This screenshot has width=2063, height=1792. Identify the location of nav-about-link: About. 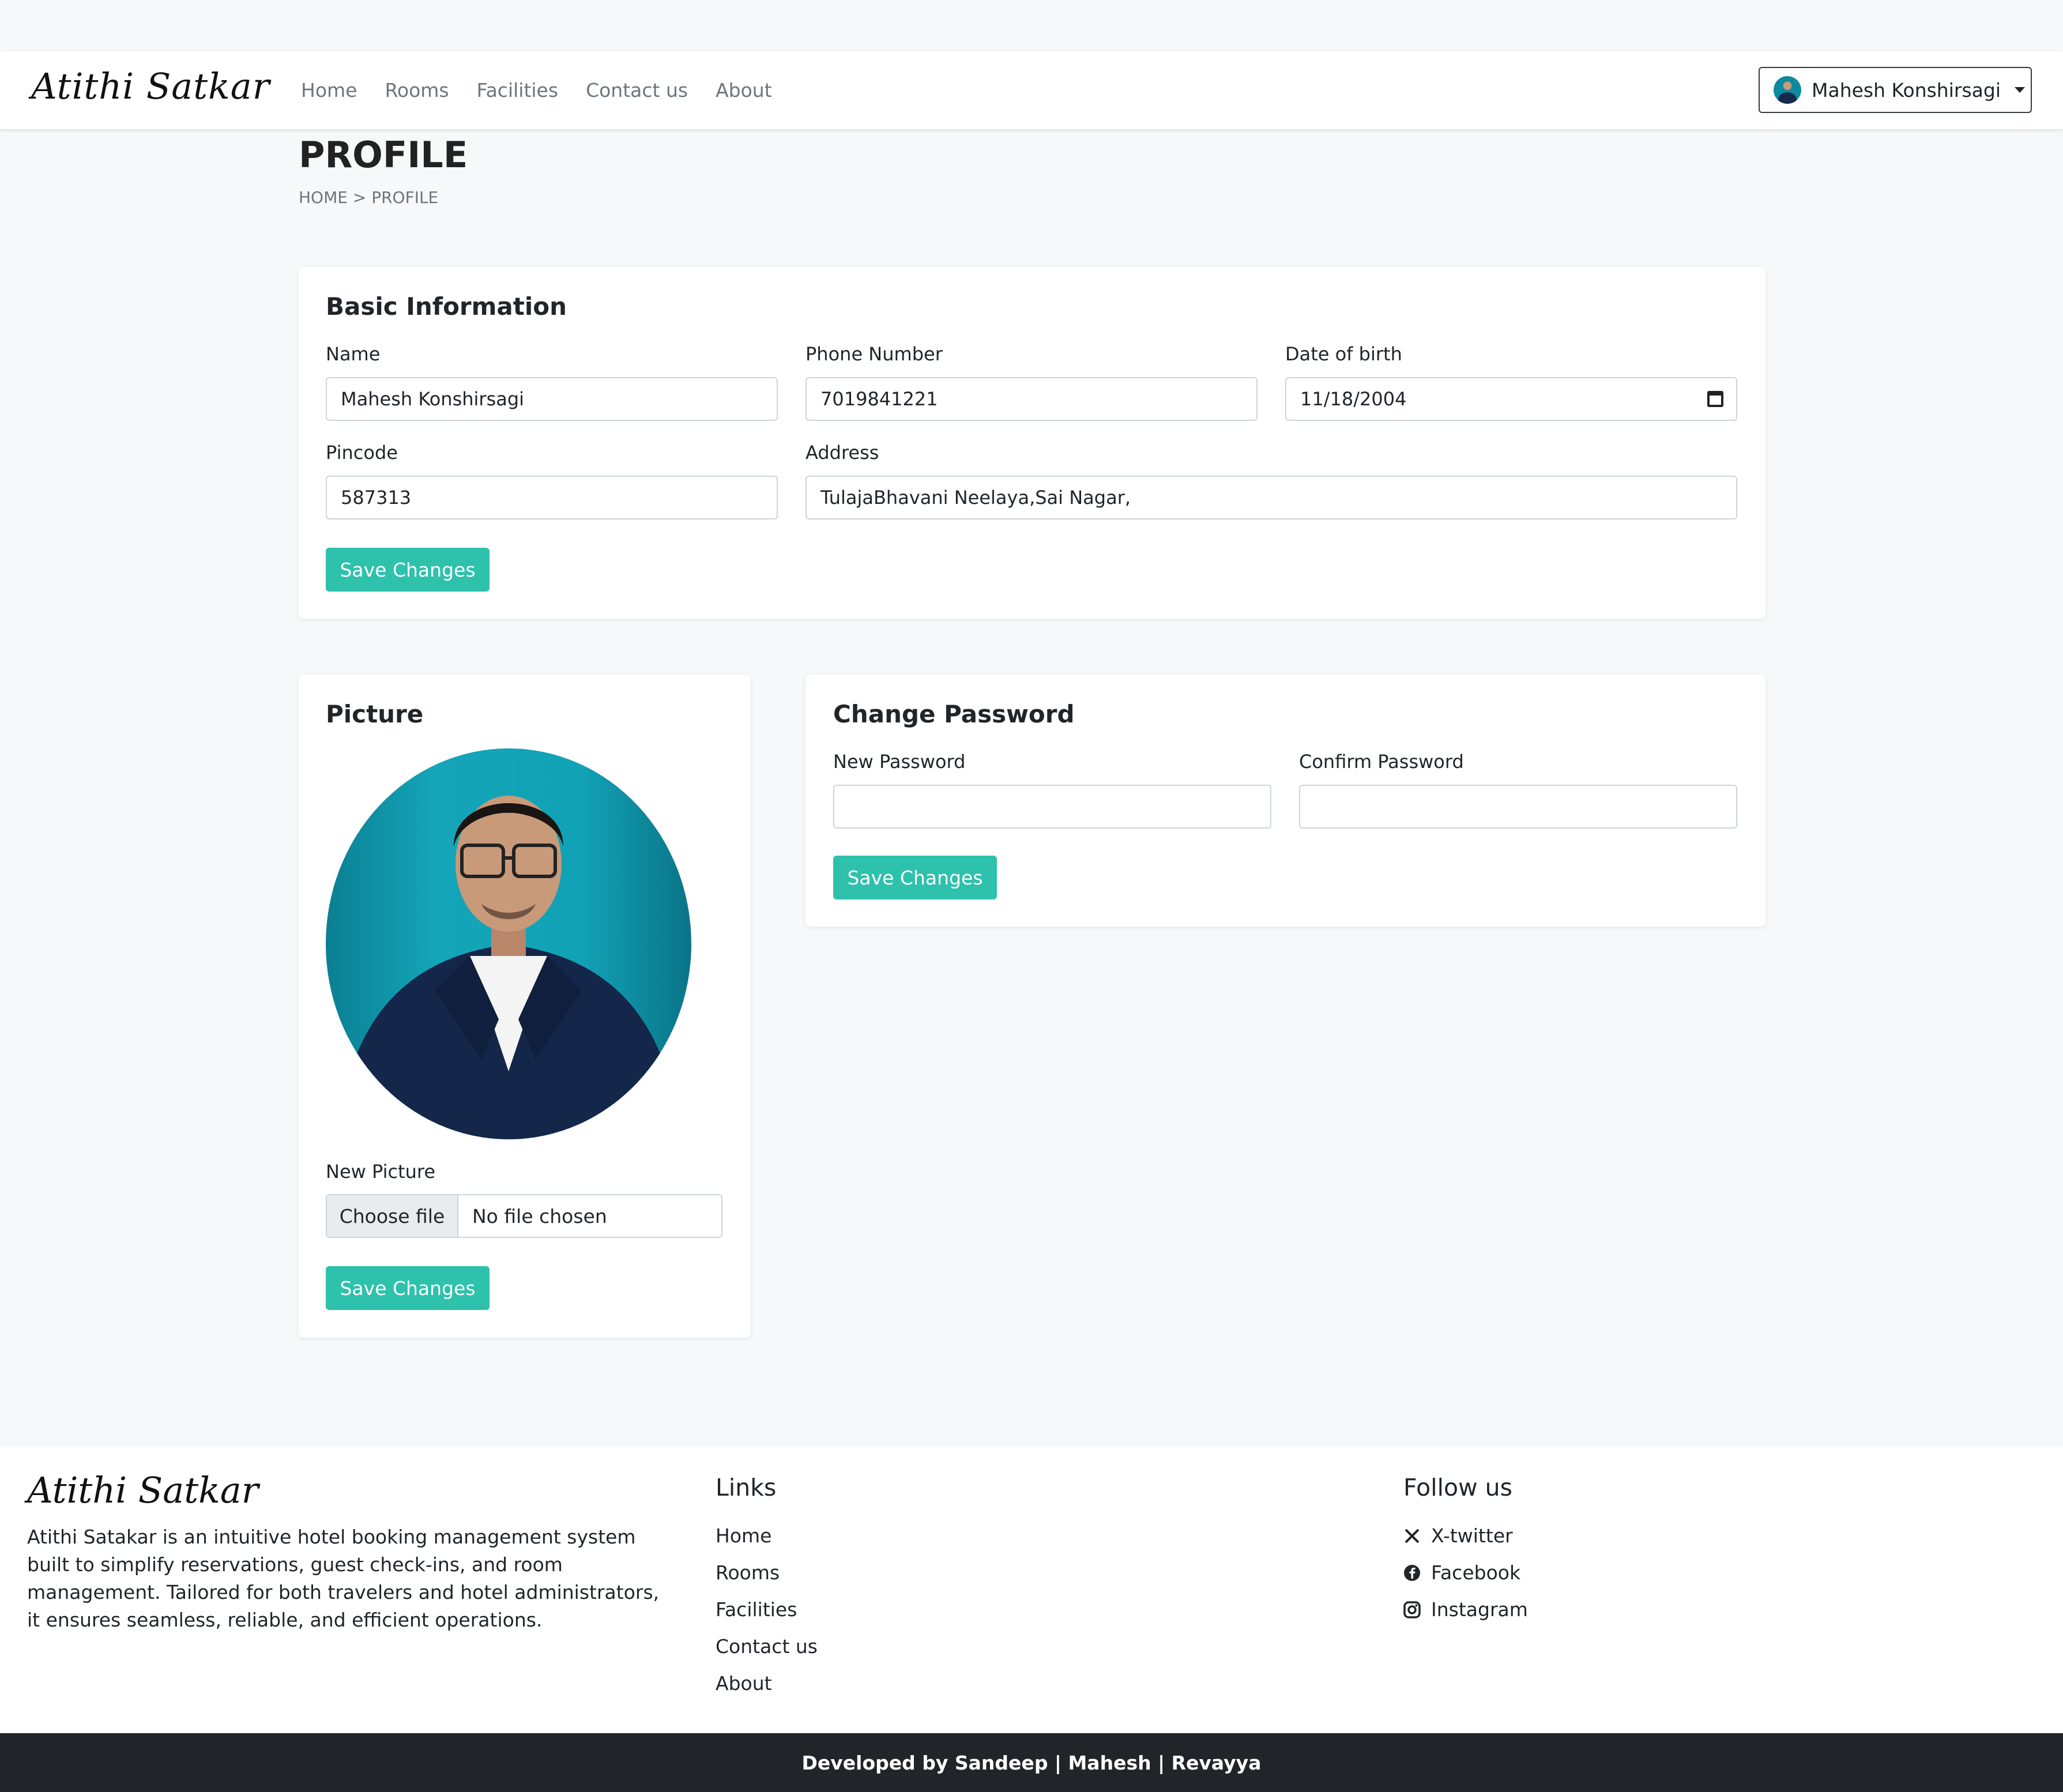
(744, 90).